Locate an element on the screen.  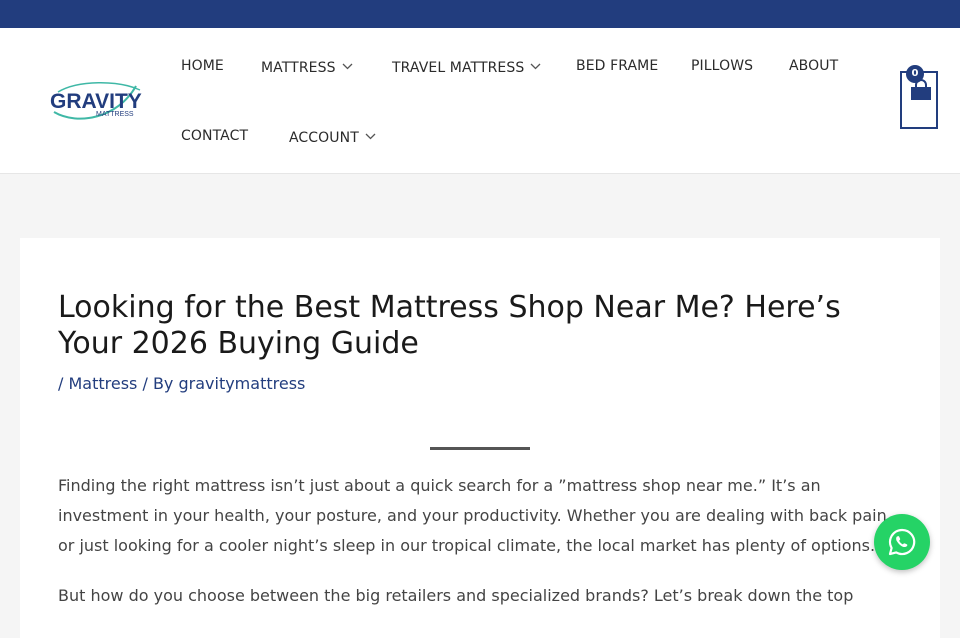
whatsapp-chat-button is located at coordinates (902, 542).